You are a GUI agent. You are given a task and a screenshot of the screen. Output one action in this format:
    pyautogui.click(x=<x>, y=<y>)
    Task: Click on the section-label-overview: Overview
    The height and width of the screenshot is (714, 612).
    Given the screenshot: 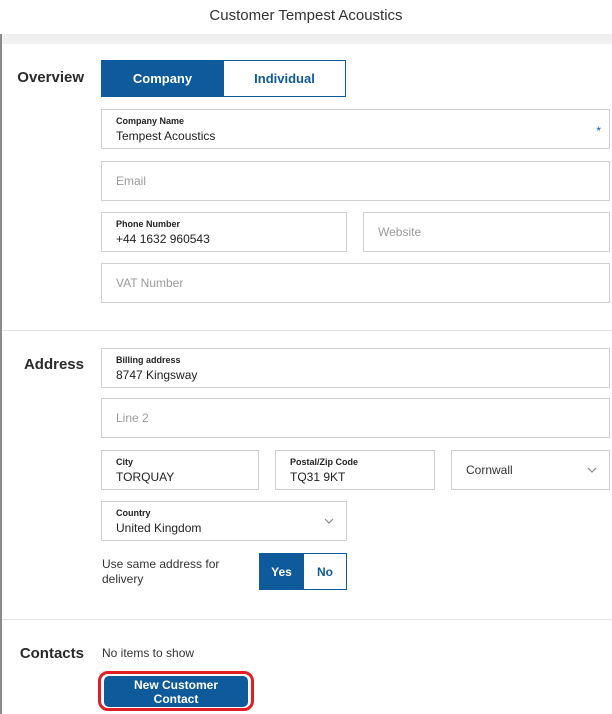 What is the action you would take?
    pyautogui.click(x=50, y=77)
    